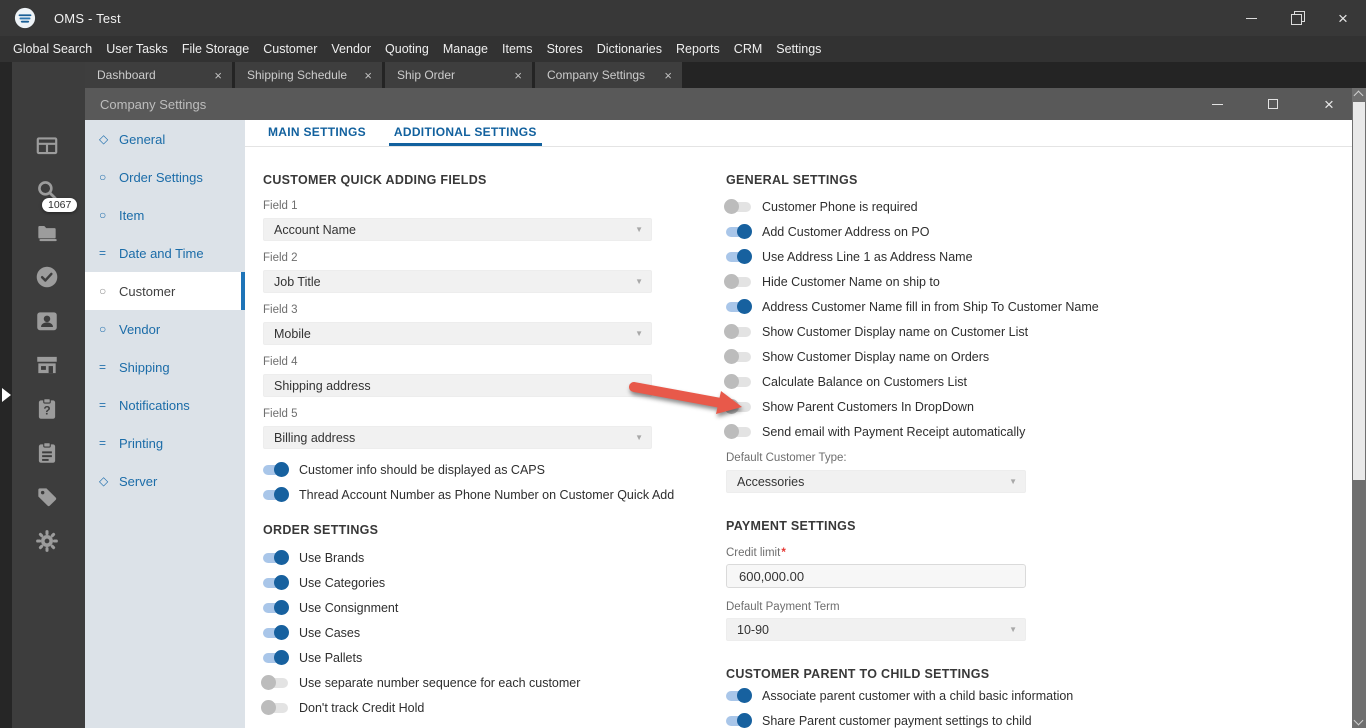 The image size is (1366, 728). Describe the element at coordinates (165, 329) in the screenshot. I see `nav-item-vendor: ○ Vendor` at that location.